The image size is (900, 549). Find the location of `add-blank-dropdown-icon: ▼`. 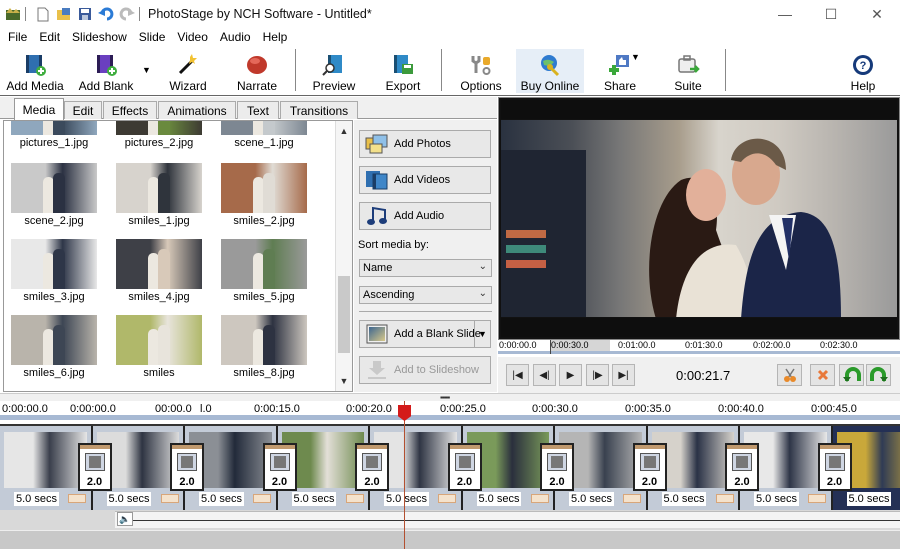

add-blank-dropdown-icon: ▼ is located at coordinates (146, 70).